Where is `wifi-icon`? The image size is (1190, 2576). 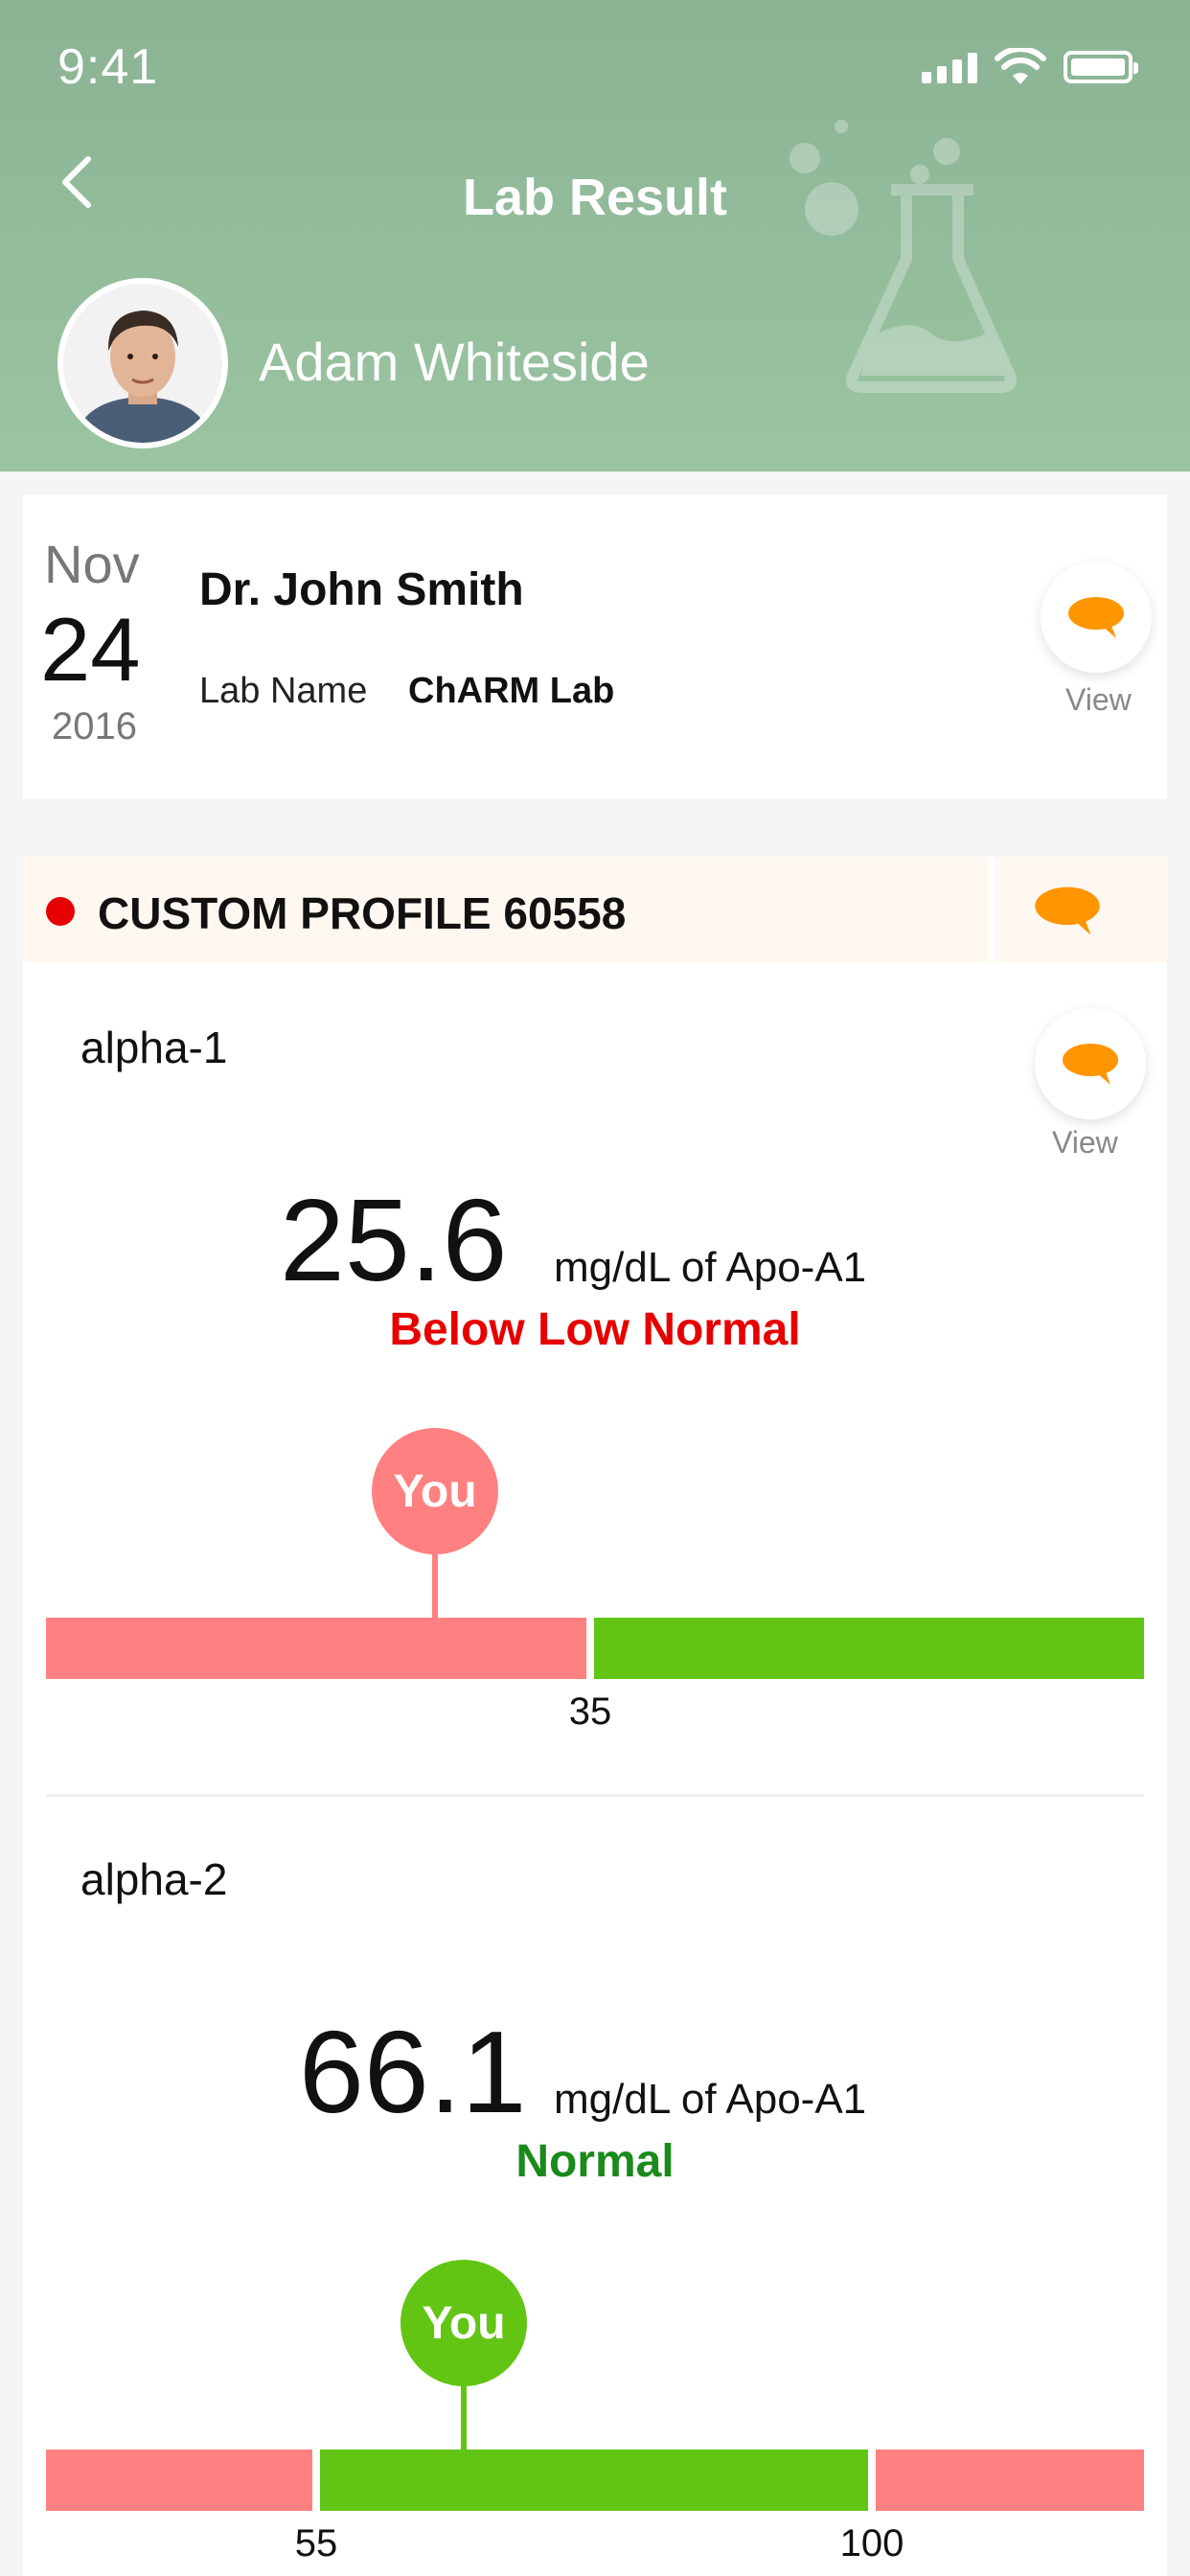
wifi-icon is located at coordinates (1020, 66).